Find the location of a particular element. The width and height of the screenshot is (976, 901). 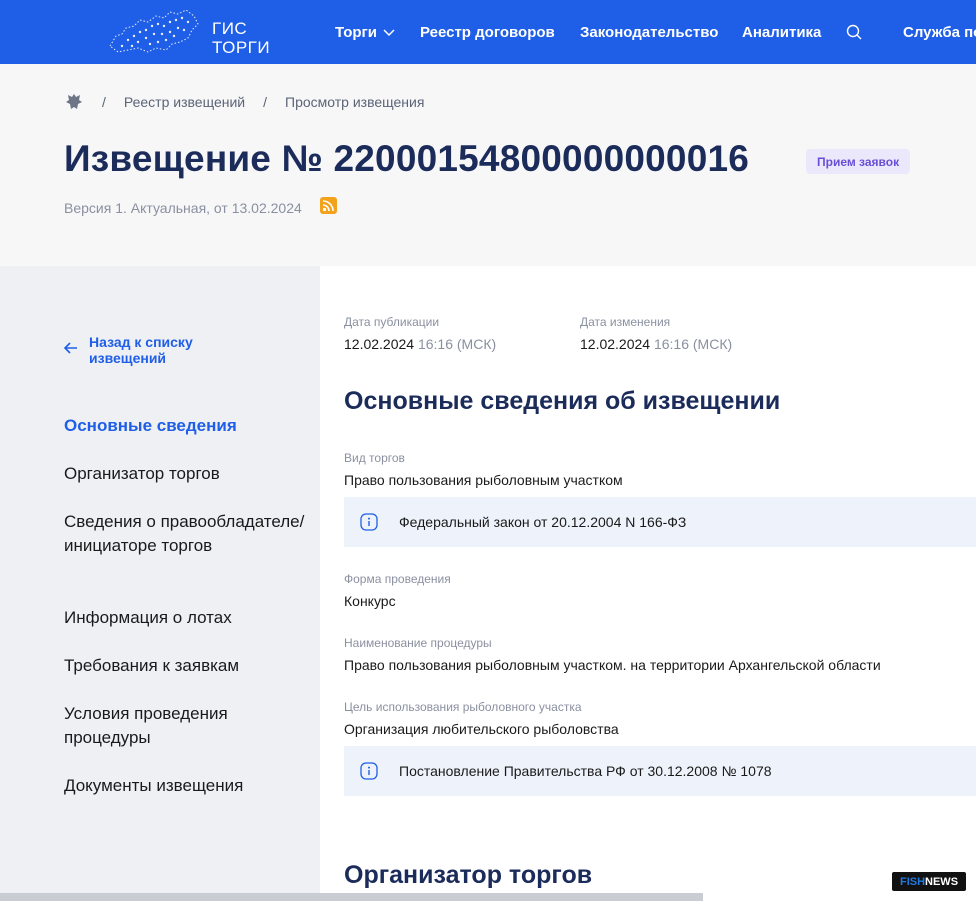

nav-torgi-menu: Торги is located at coordinates (365, 32).